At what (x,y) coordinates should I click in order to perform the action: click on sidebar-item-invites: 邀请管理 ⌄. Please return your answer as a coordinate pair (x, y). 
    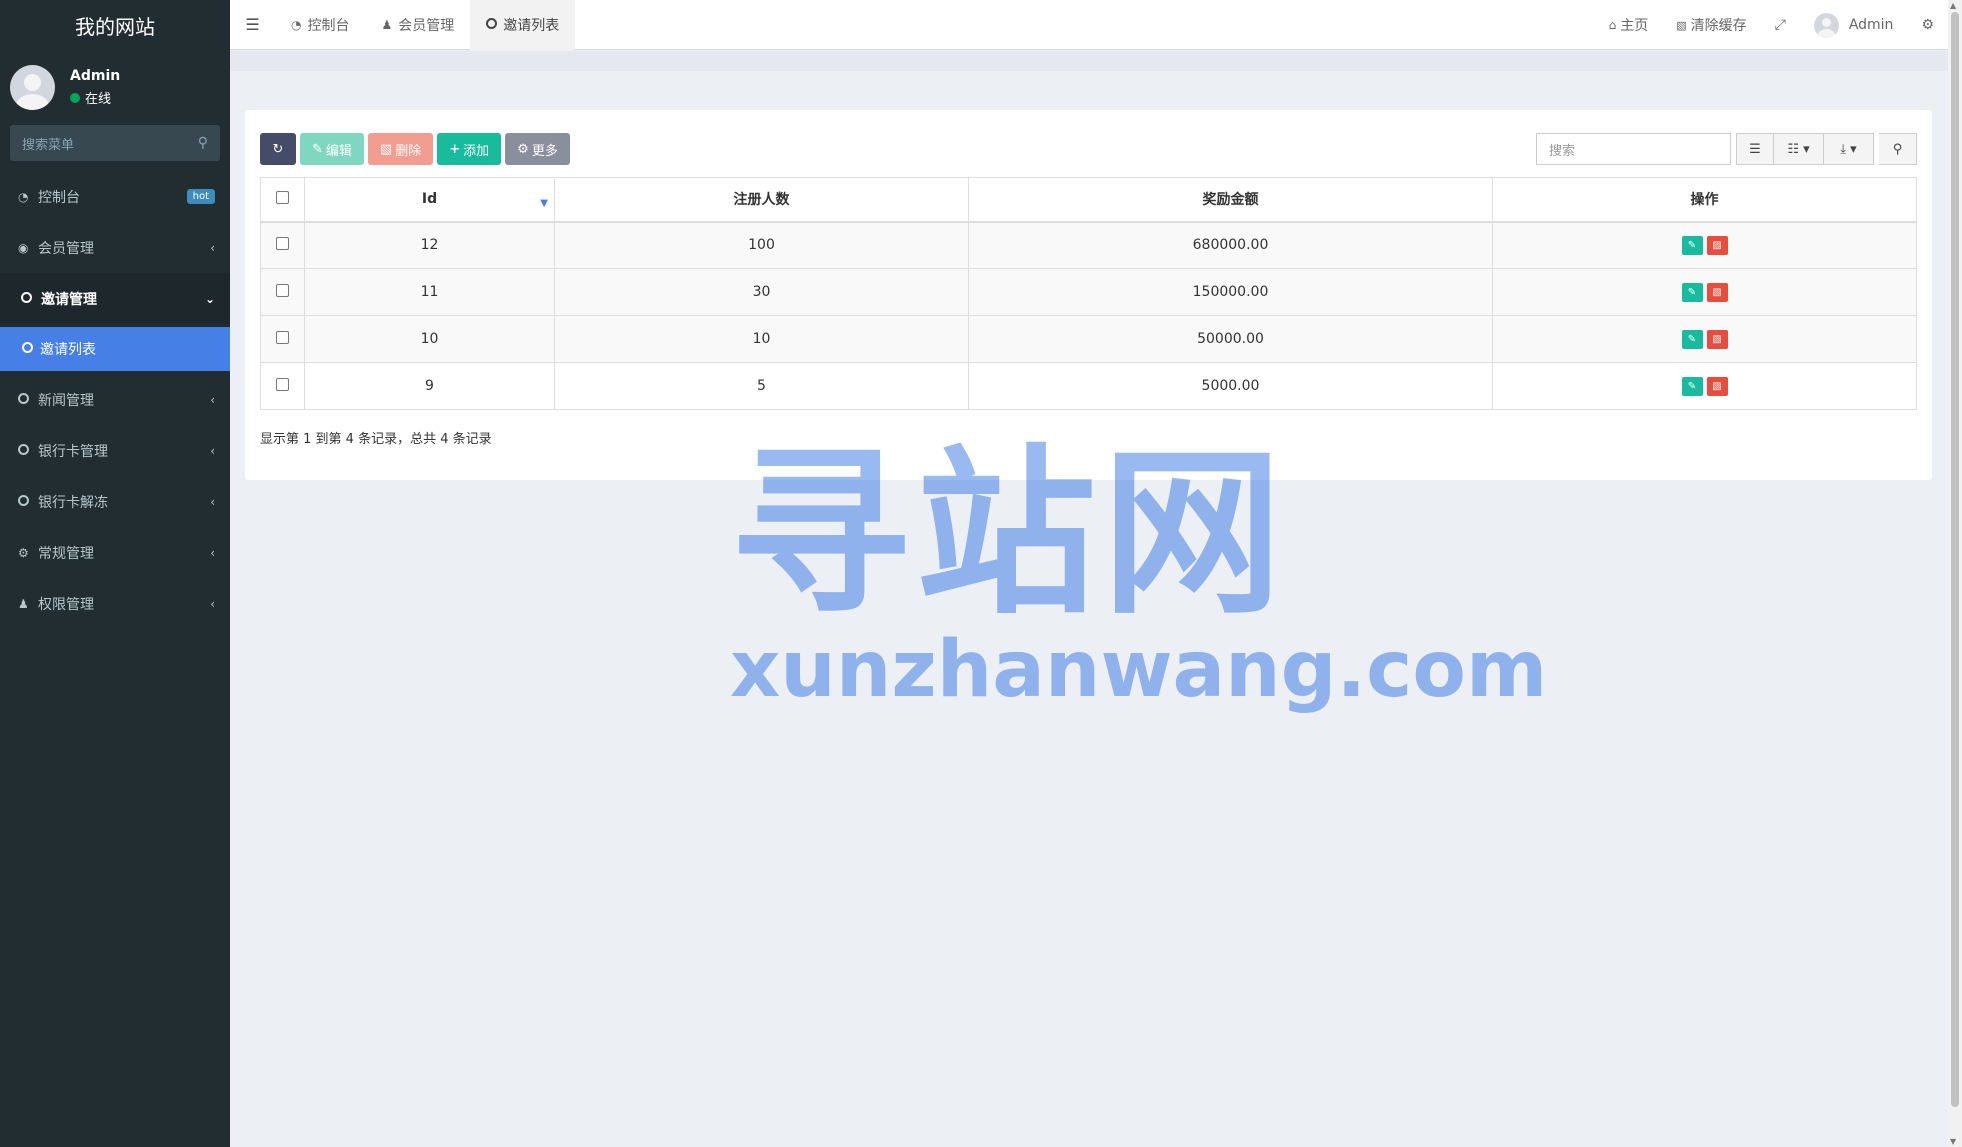
    Looking at the image, I should click on (115, 298).